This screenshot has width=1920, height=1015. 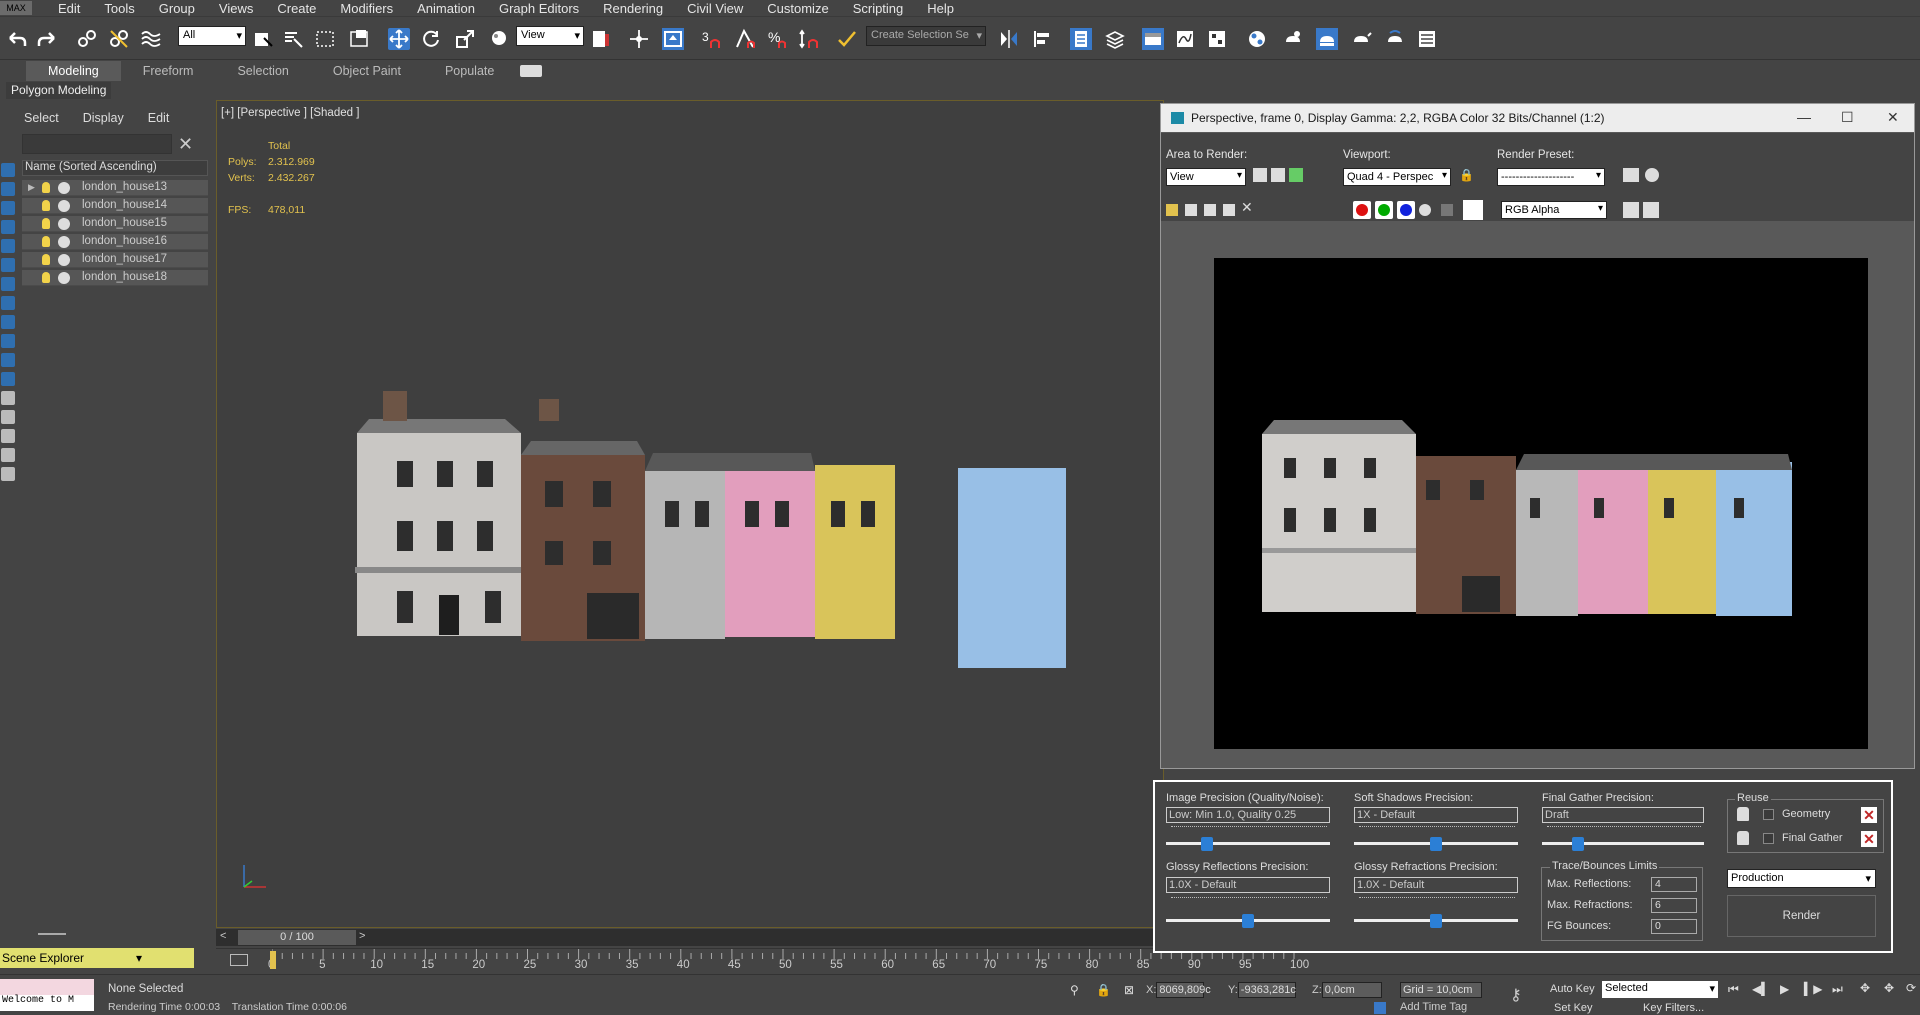 What do you see at coordinates (8, 360) in the screenshot?
I see `display-xrefs-icon` at bounding box center [8, 360].